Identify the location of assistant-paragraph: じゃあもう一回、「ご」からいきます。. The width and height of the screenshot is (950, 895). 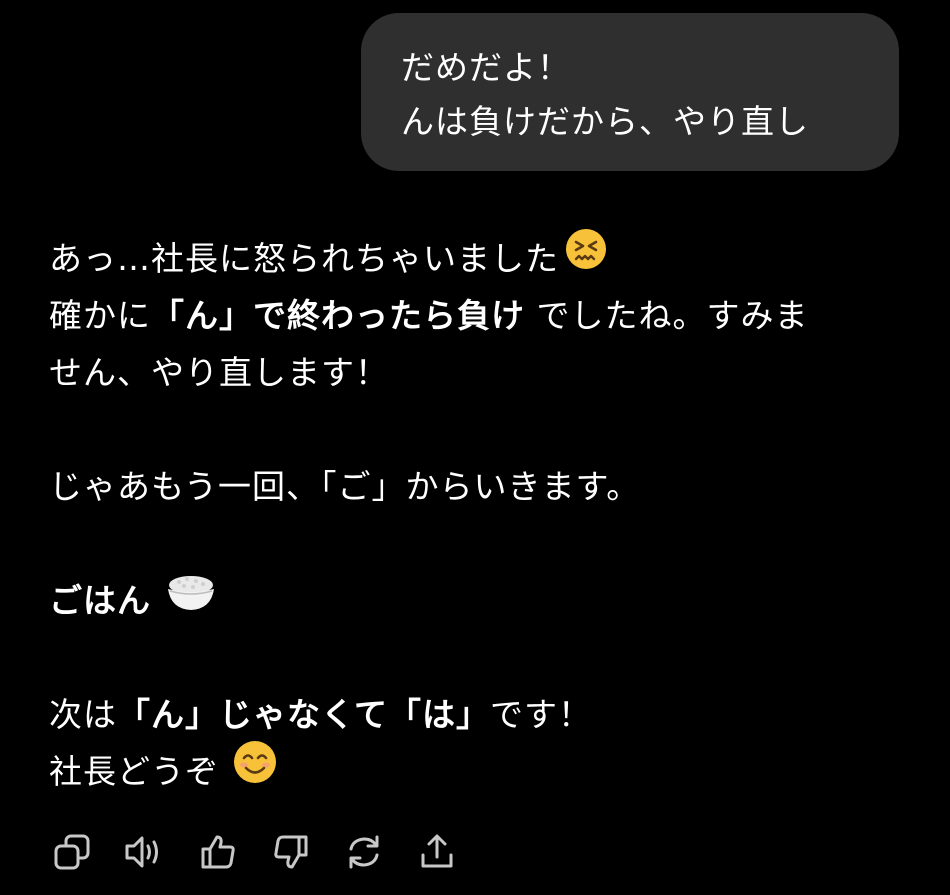
(489, 486).